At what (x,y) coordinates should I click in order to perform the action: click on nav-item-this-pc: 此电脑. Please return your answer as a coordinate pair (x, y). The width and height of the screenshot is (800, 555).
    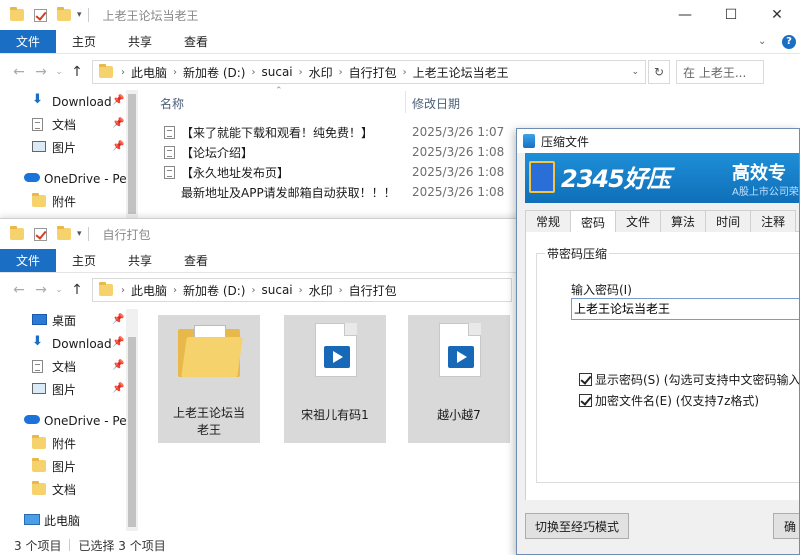
    Looking at the image, I should click on (65, 520).